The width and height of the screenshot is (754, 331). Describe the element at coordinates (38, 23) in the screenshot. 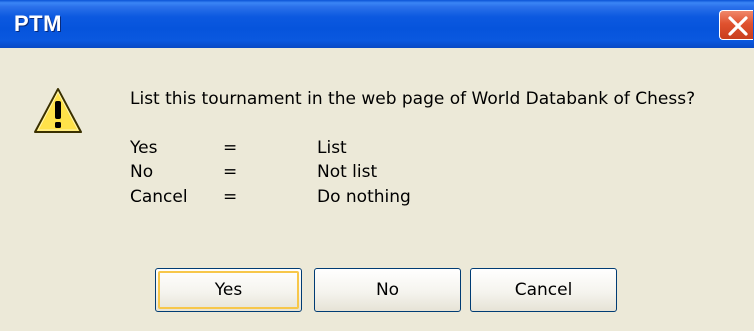

I see `window-title: PTM` at that location.